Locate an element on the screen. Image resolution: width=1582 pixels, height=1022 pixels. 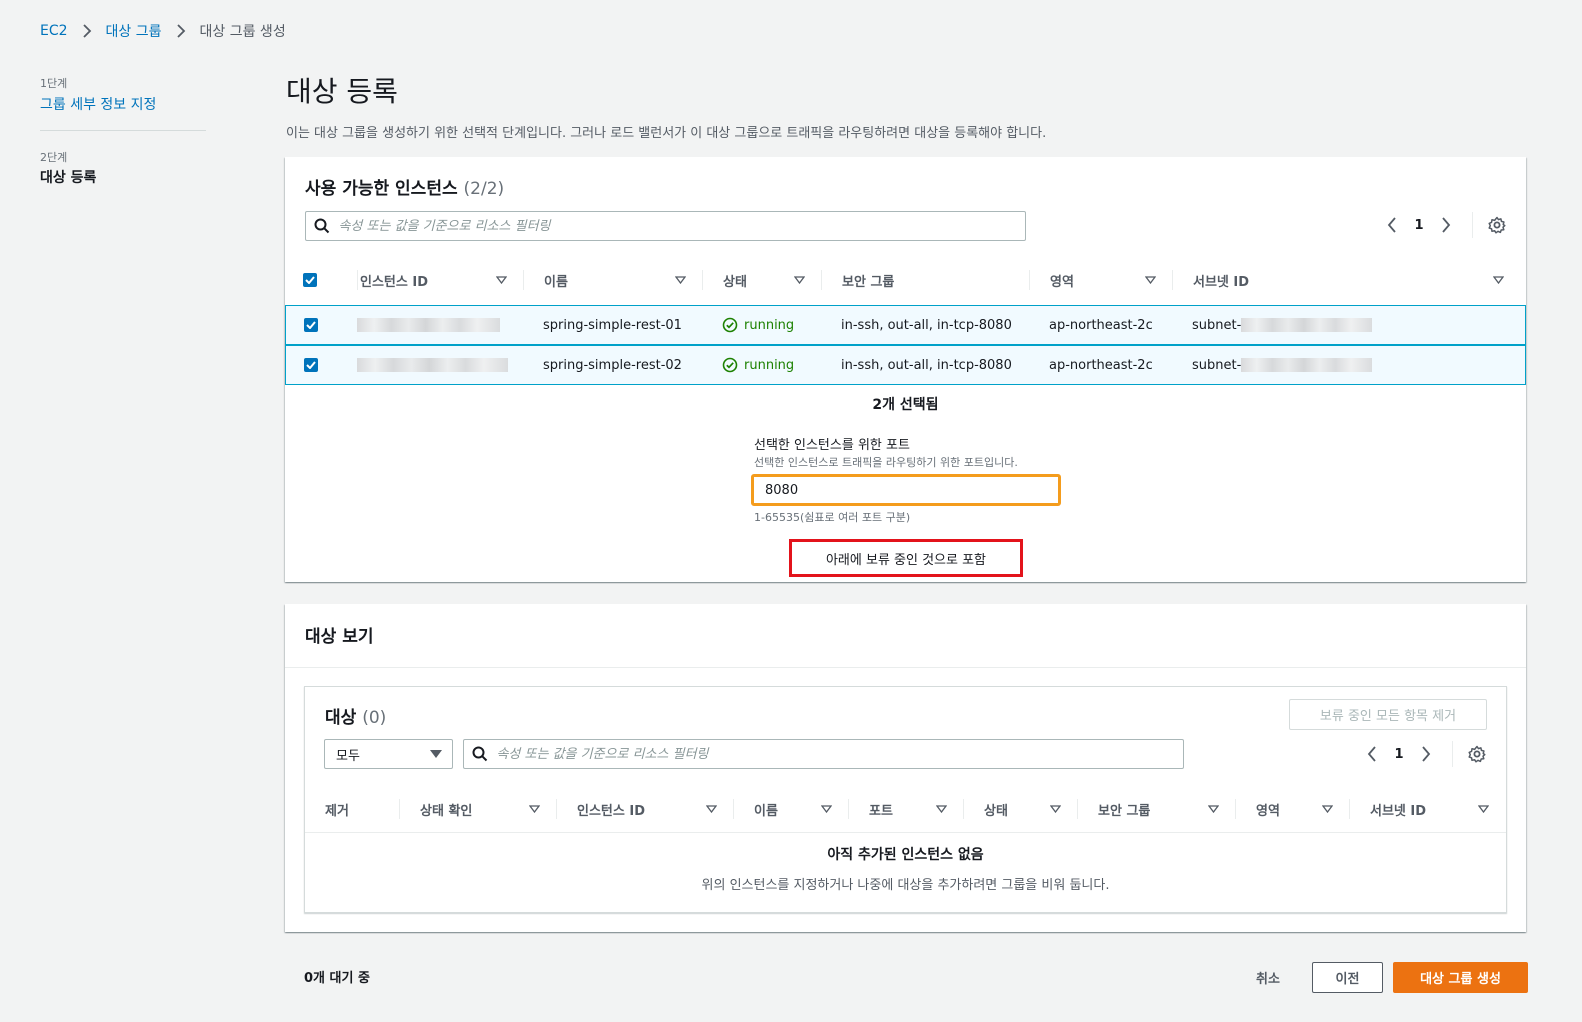
step-1-link: 그룹 세부 정보 지정 is located at coordinates (98, 104).